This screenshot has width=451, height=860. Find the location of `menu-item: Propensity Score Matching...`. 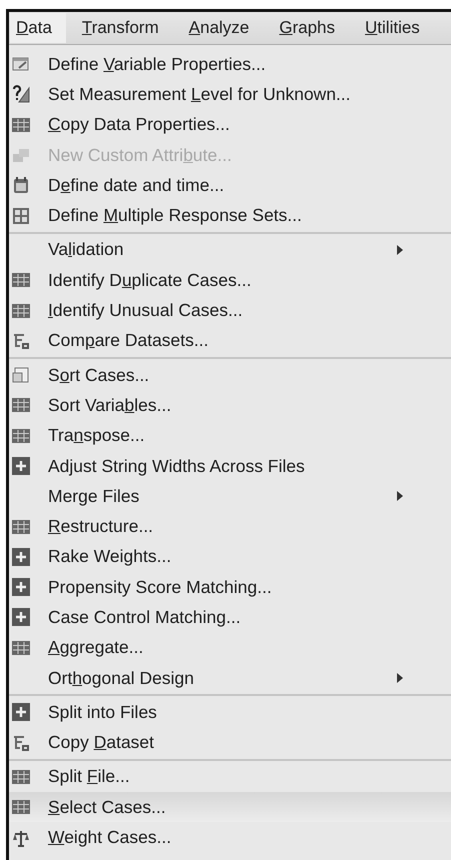

menu-item: Propensity Score Matching... is located at coordinates (230, 587).